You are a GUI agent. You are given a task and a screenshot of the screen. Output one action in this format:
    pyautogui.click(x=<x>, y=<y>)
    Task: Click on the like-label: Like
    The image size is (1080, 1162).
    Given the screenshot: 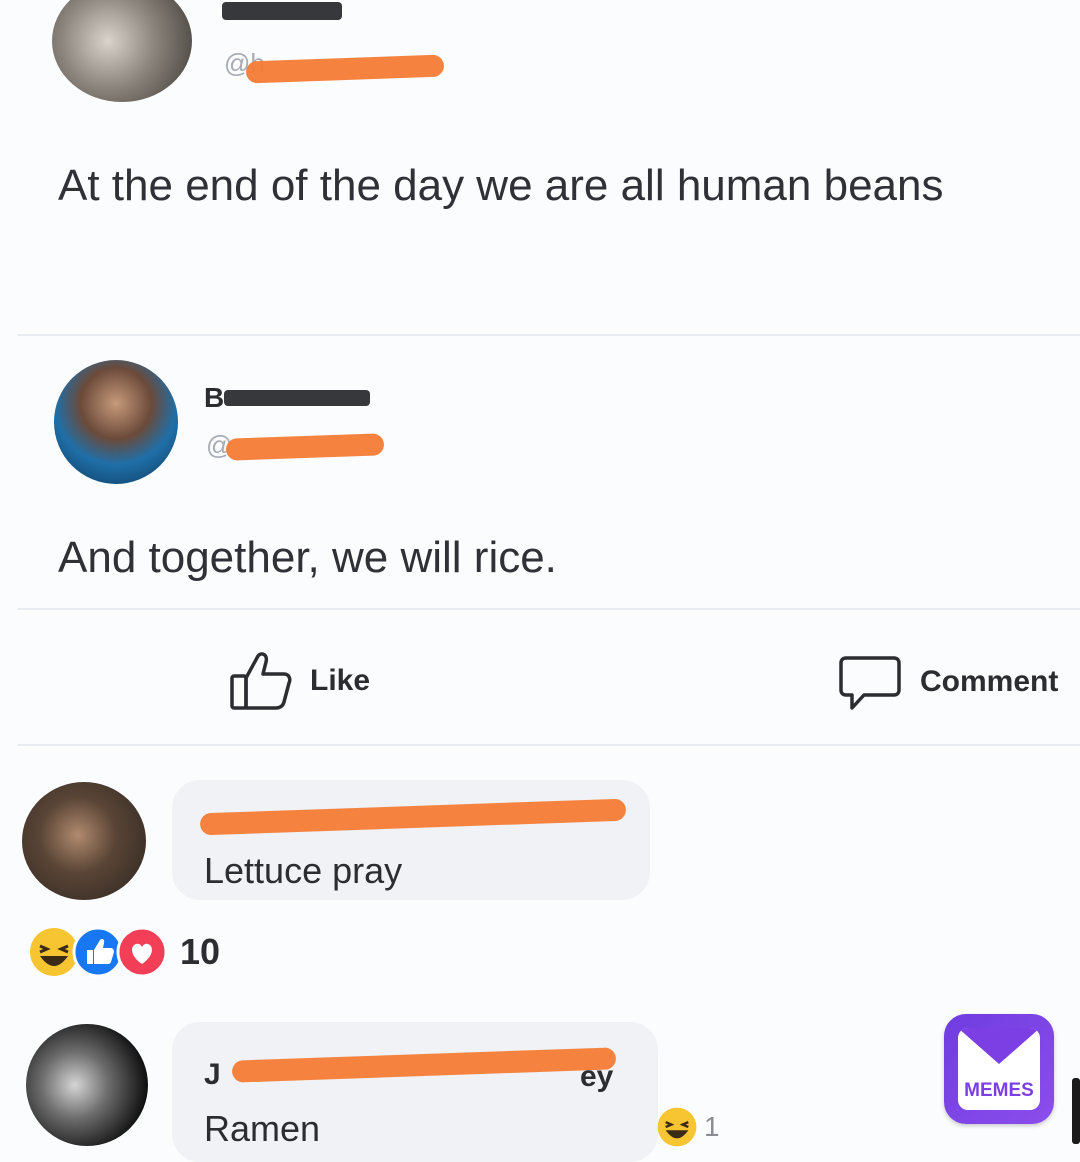 What is the action you would take?
    pyautogui.click(x=340, y=680)
    